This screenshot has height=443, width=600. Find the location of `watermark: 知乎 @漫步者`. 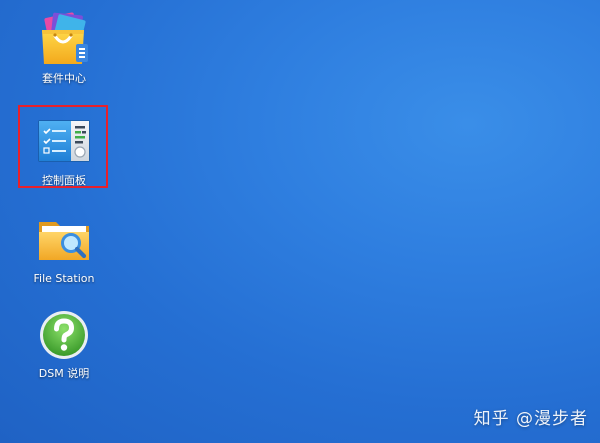

watermark: 知乎 @漫步者 is located at coordinates (530, 419).